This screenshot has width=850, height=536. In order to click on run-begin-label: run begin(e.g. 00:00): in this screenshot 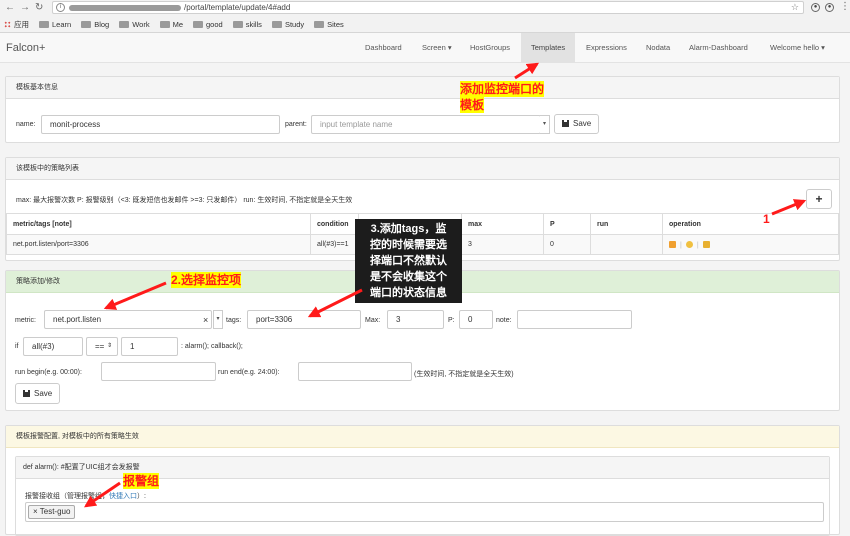, I will do `click(48, 372)`.